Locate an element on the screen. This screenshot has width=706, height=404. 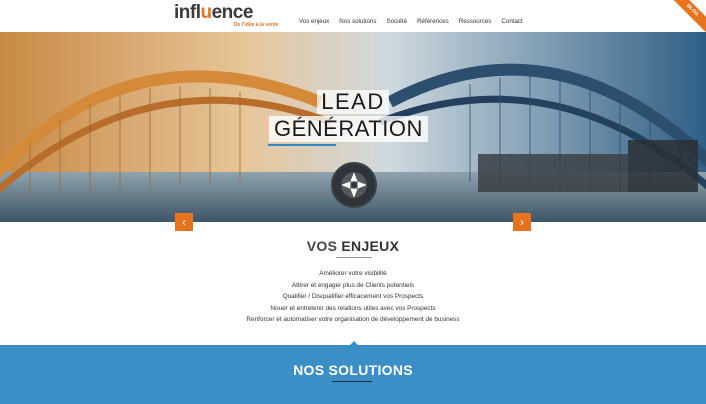
logo-text-accent: u is located at coordinates (206, 12).